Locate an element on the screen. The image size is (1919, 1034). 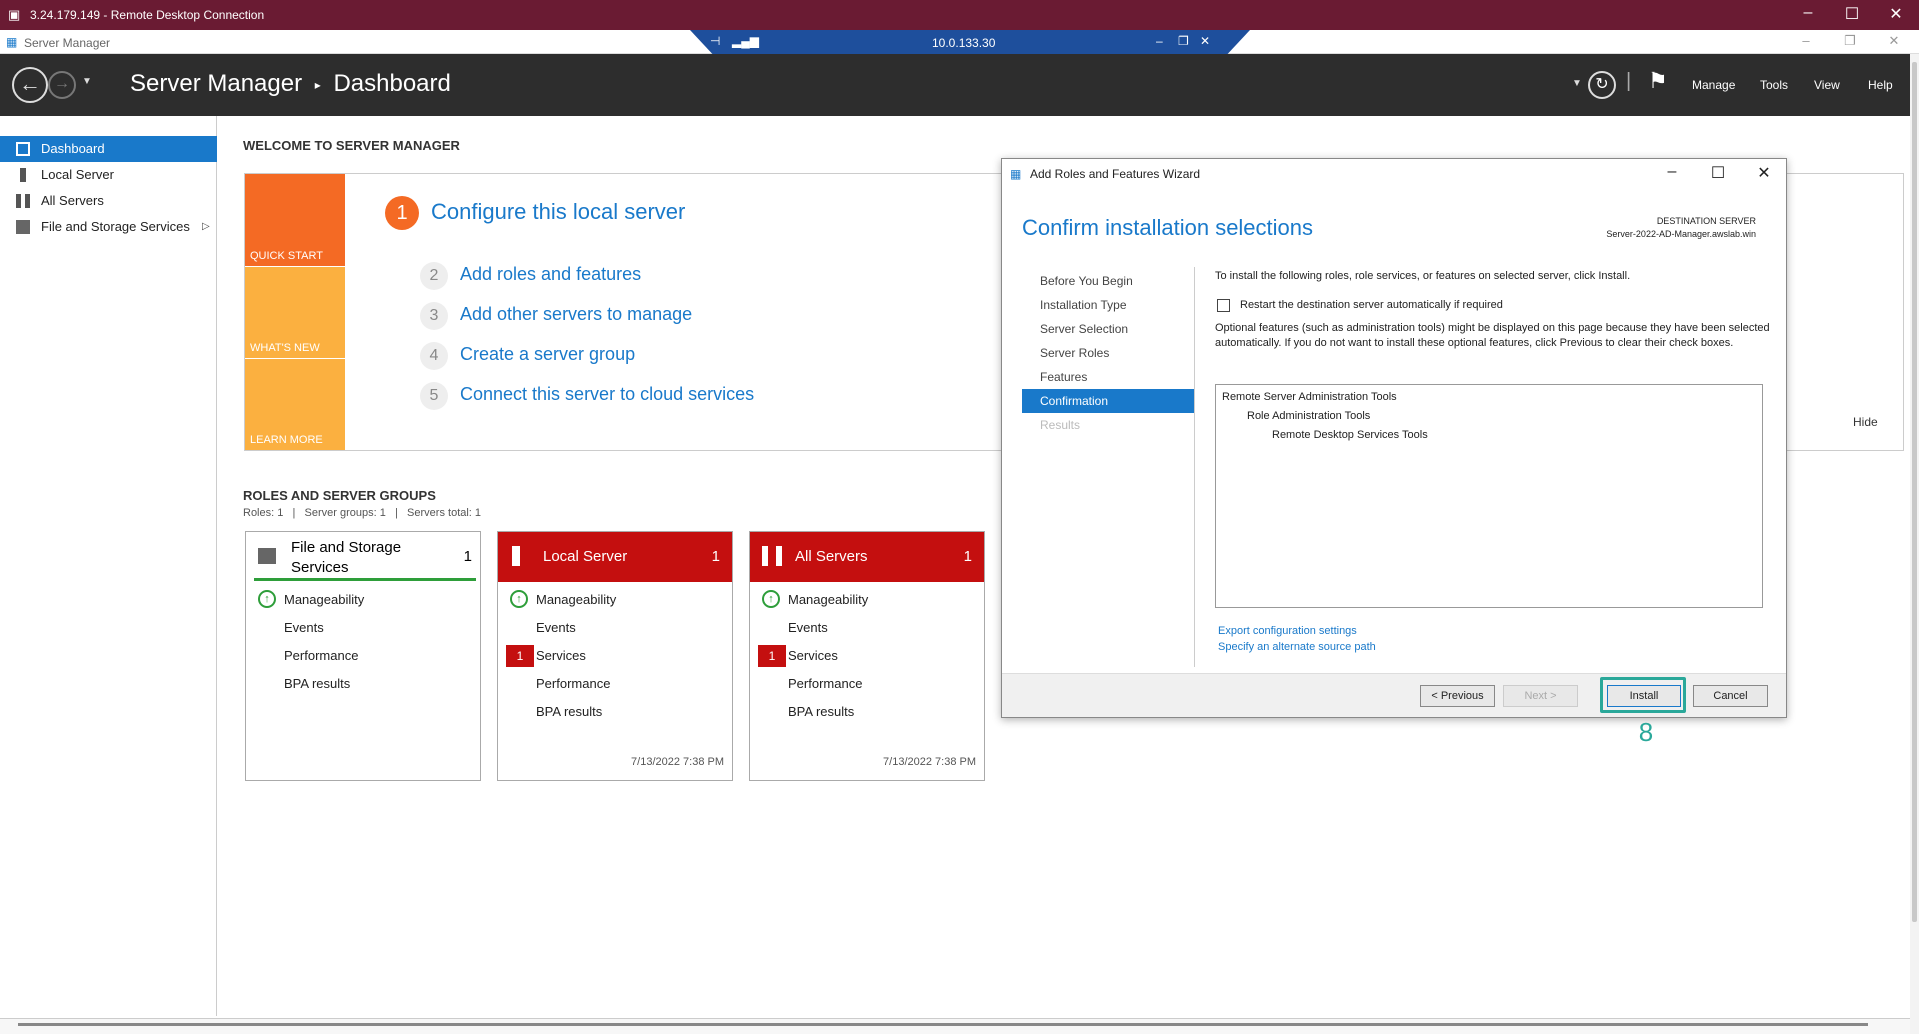
sidebar-item-local-server: Local Server is located at coordinates (108, 175).